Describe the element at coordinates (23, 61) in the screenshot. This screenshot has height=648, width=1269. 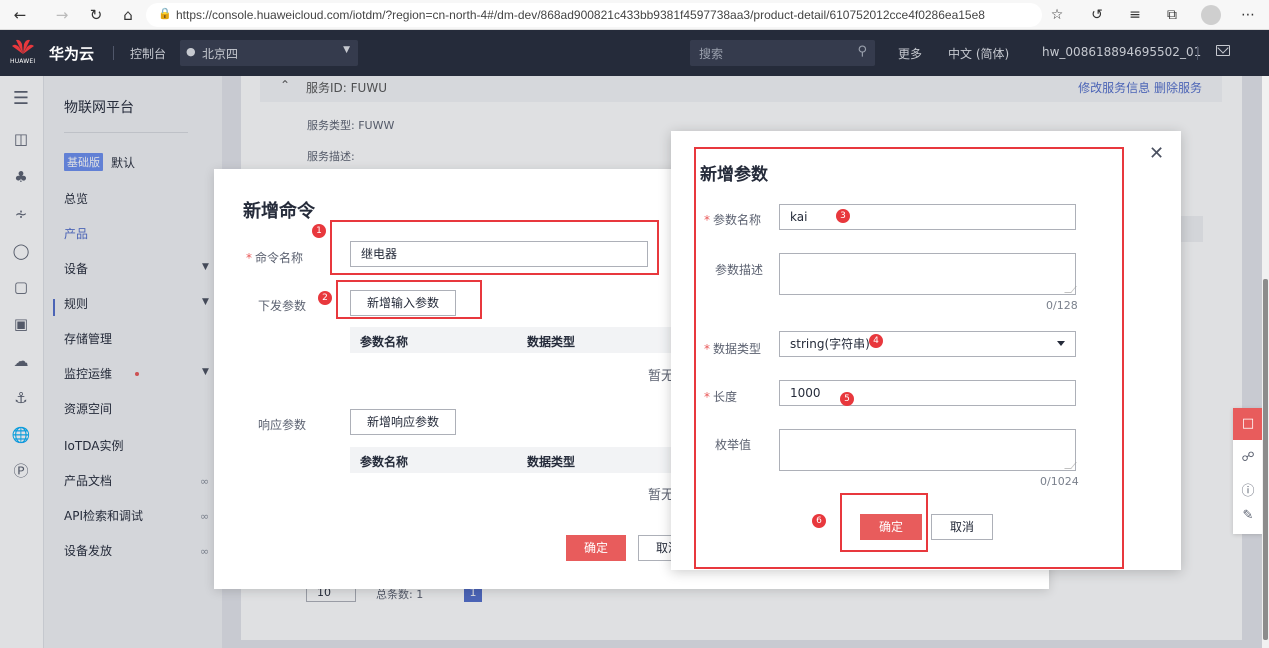
I see `logo-text: HUAWEI` at that location.